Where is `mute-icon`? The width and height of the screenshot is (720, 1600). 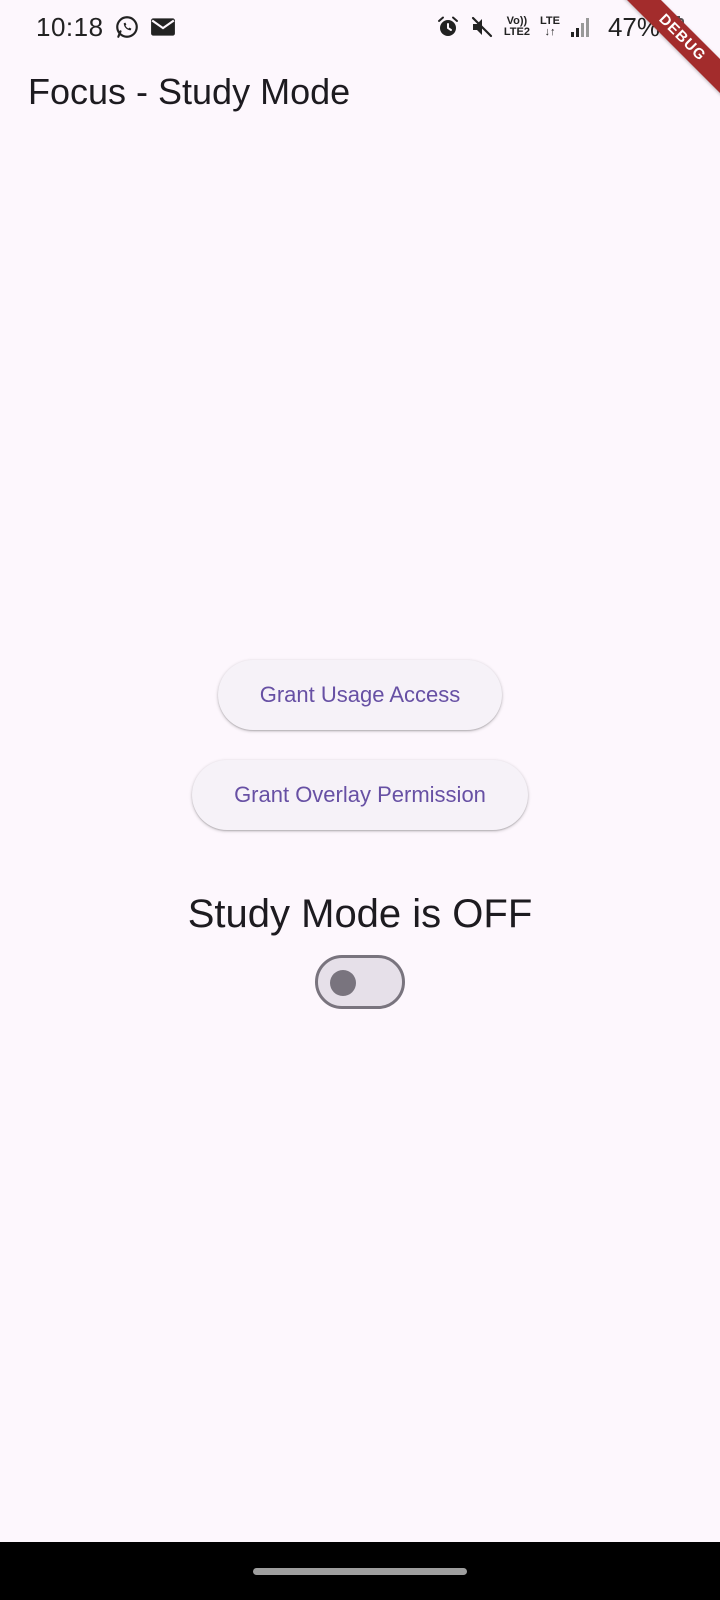
mute-icon is located at coordinates (482, 27).